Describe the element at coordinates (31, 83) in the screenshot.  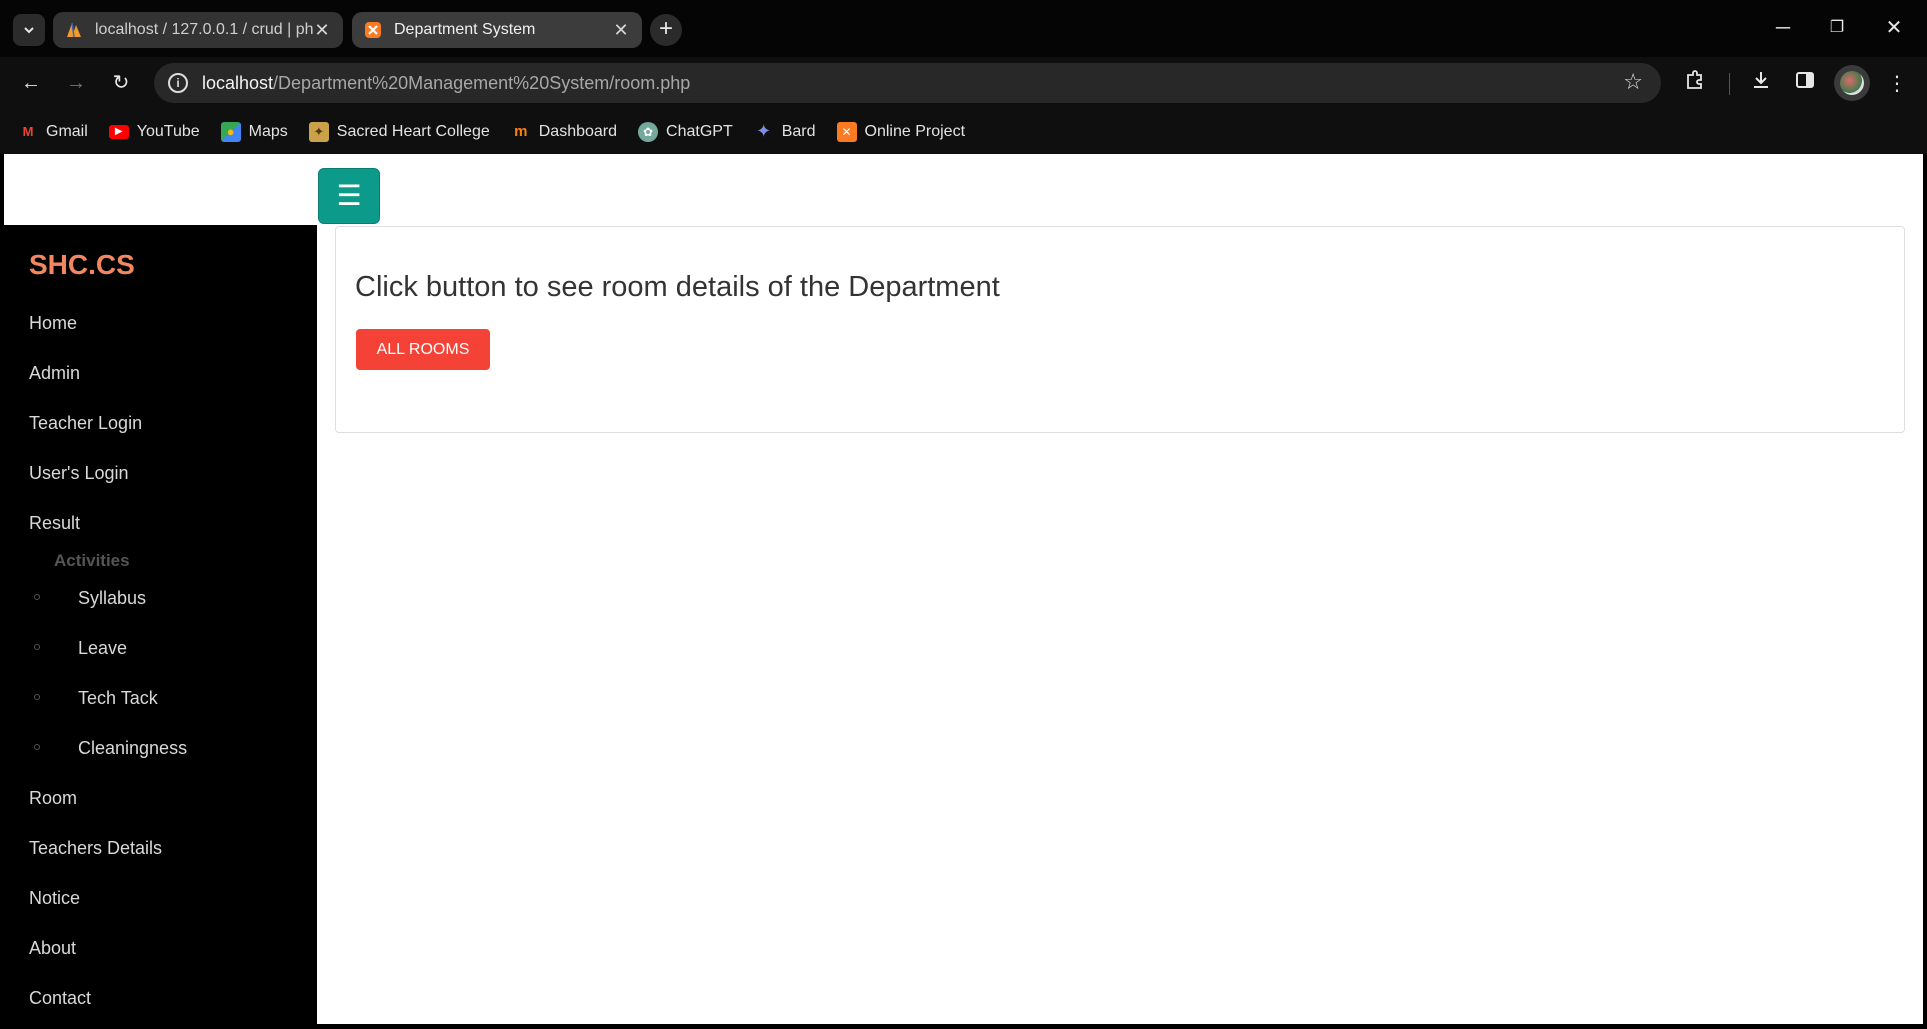
I see `back-arrow-icon: ←` at that location.